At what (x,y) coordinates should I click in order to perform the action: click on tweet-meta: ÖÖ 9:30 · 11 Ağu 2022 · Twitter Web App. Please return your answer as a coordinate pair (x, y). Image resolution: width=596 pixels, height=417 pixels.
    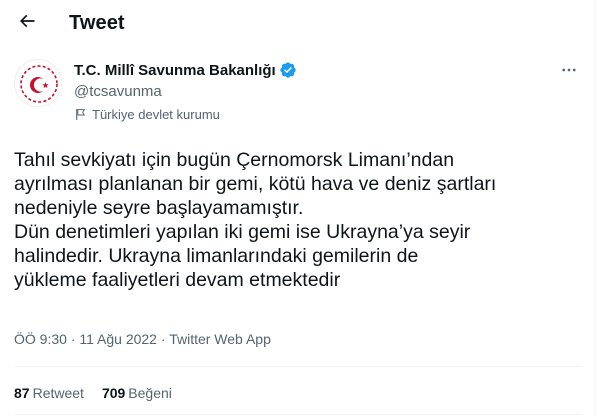
    Looking at the image, I should click on (142, 339).